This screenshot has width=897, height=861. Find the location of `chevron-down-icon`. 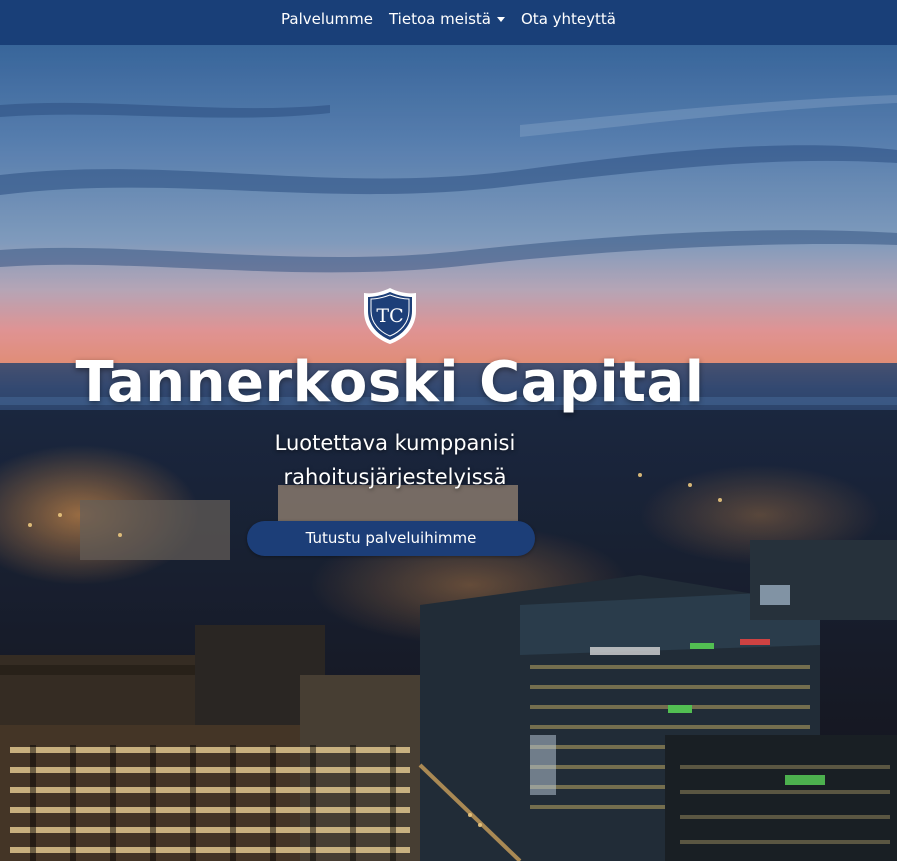

chevron-down-icon is located at coordinates (501, 19).